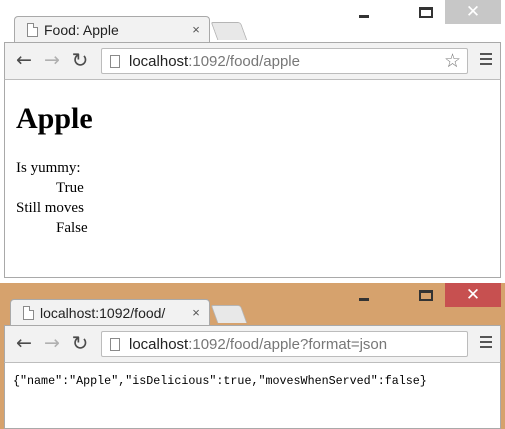 The height and width of the screenshot is (429, 505). Describe the element at coordinates (72, 228) in the screenshot. I see `definition-value: False` at that location.